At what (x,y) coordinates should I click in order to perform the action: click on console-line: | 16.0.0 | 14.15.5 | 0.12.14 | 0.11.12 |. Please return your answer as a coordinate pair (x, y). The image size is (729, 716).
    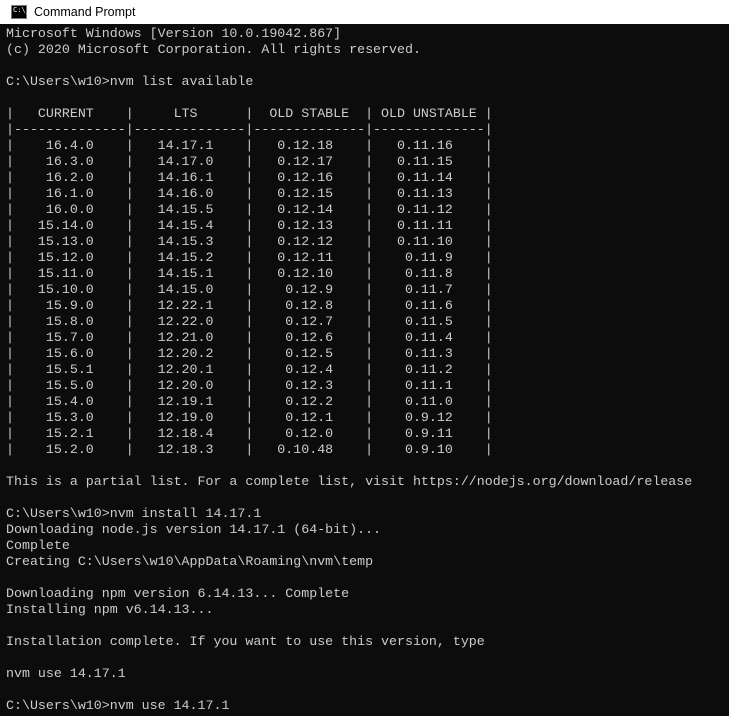
    Looking at the image, I should click on (249, 209).